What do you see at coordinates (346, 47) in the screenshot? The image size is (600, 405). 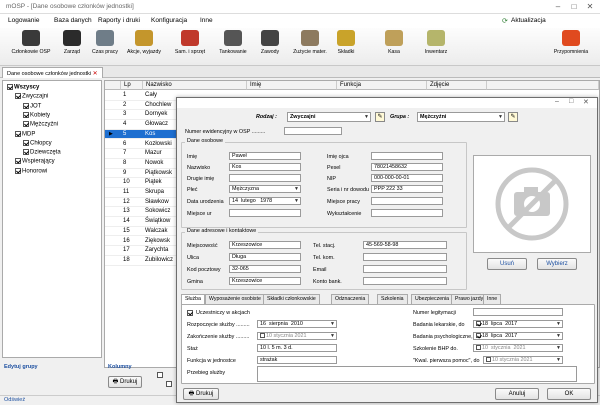 I see `toolbar-button-8: Składki` at bounding box center [346, 47].